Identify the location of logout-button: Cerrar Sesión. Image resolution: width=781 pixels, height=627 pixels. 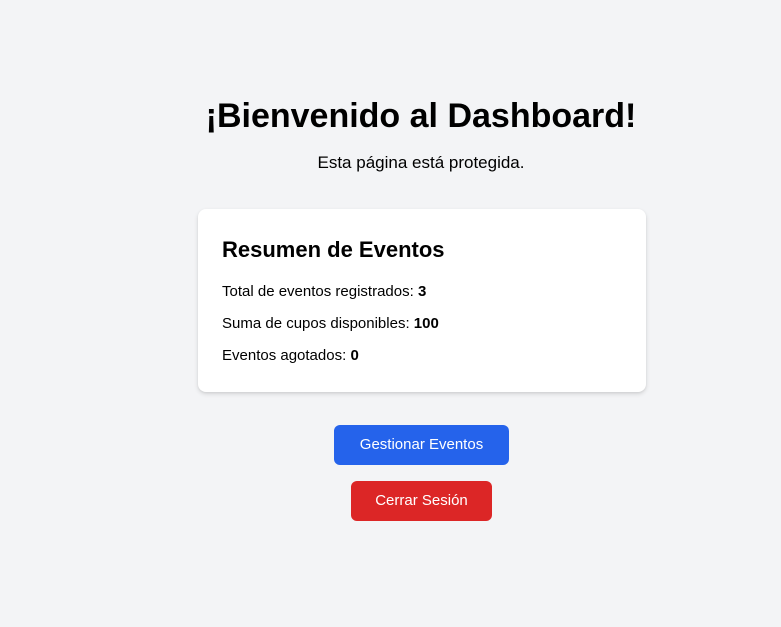
(421, 501).